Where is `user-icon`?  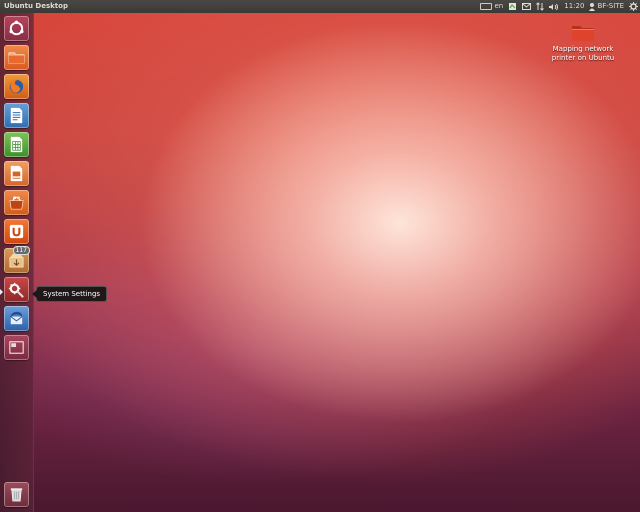
user-icon is located at coordinates (592, 6).